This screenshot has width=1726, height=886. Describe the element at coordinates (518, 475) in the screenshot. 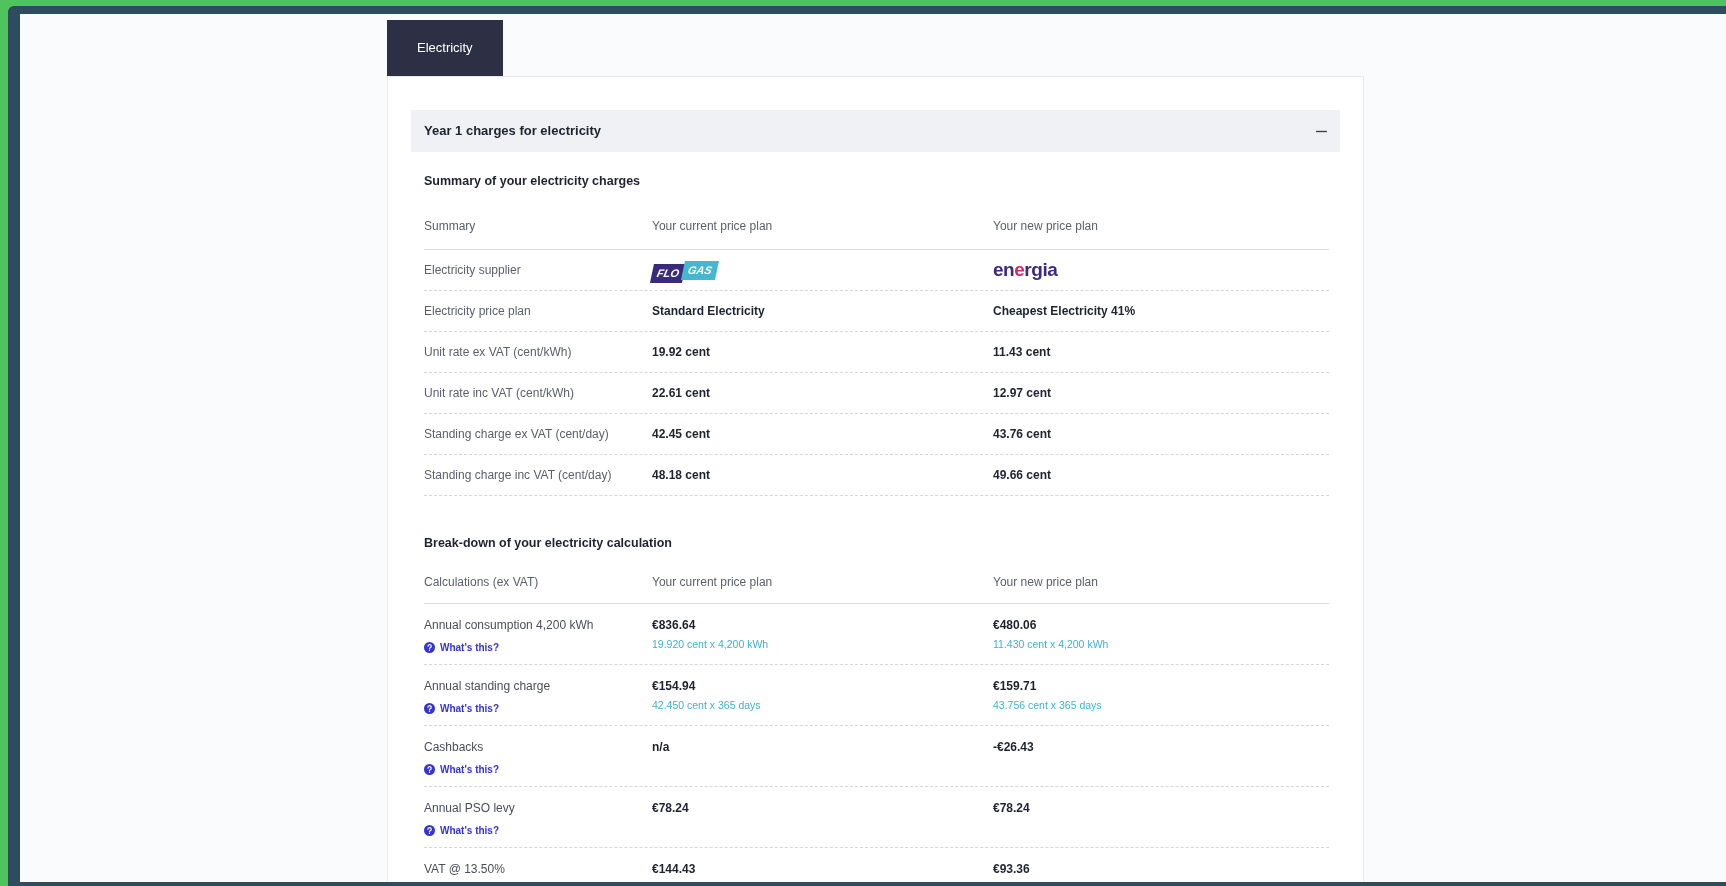

I see `row-label: Standing charge inc VAT (cent/day)` at that location.